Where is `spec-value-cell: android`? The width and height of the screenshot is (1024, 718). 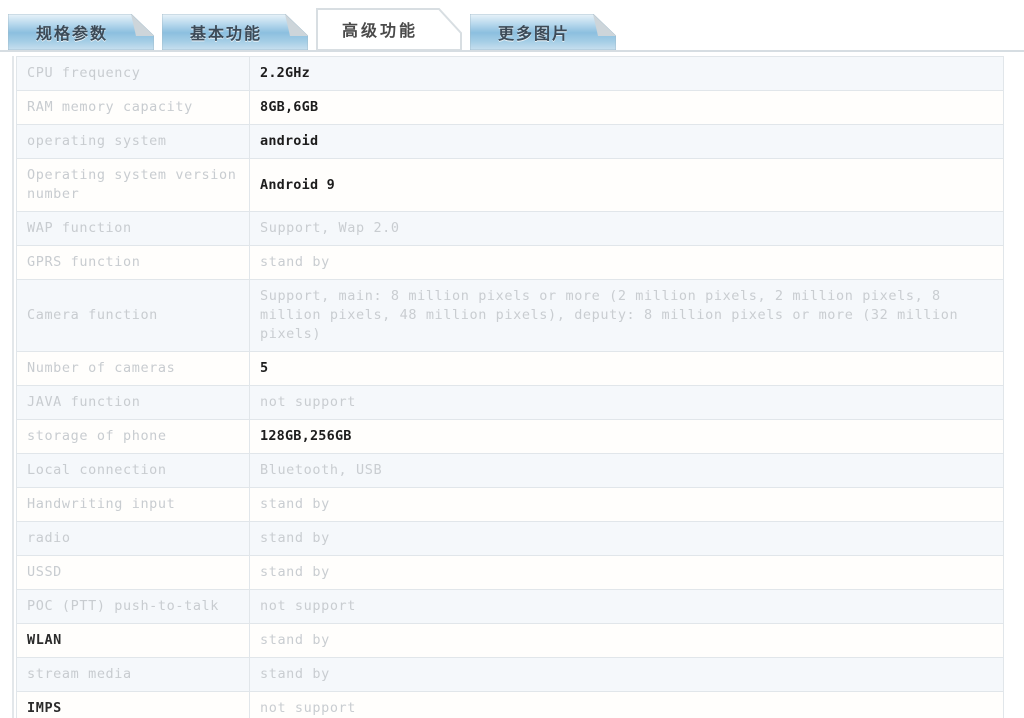
spec-value-cell: android is located at coordinates (626, 141).